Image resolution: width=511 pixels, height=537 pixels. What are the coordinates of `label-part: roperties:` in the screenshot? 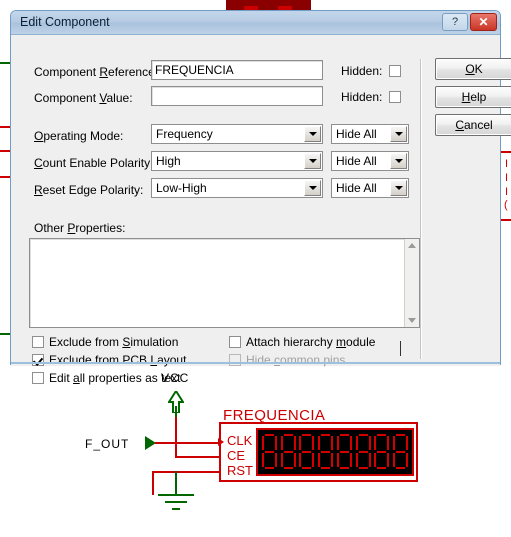 It's located at (100, 228).